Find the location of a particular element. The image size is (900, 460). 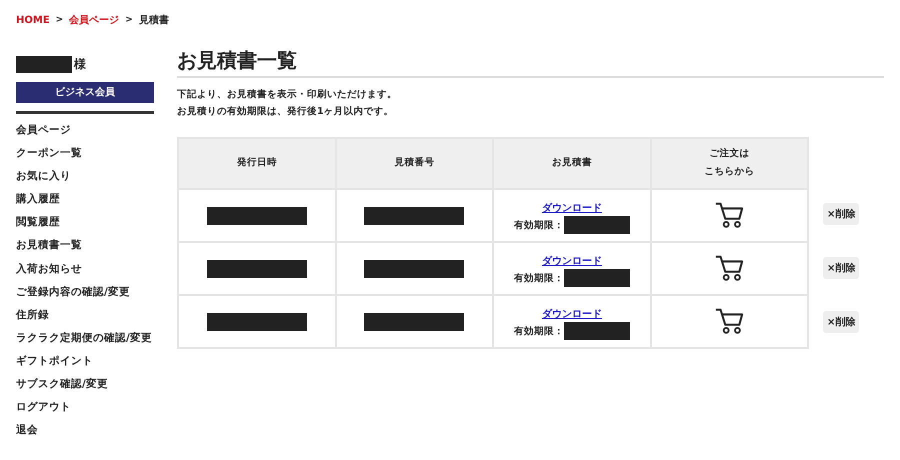

sidebar-link: 住所録 is located at coordinates (85, 318).